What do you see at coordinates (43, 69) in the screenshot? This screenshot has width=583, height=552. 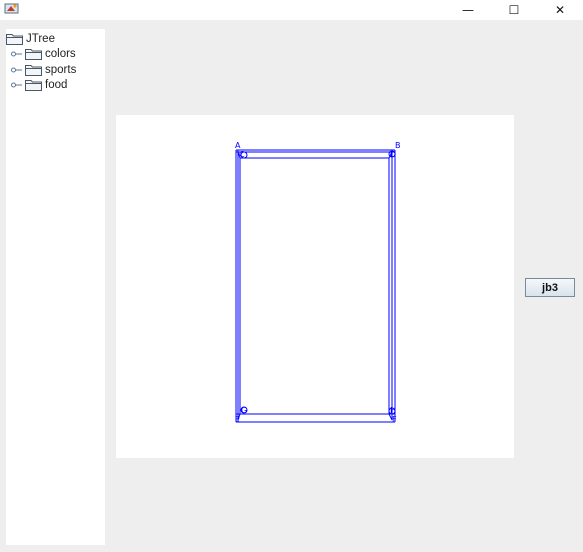 I see `tree-item-sports: sports` at bounding box center [43, 69].